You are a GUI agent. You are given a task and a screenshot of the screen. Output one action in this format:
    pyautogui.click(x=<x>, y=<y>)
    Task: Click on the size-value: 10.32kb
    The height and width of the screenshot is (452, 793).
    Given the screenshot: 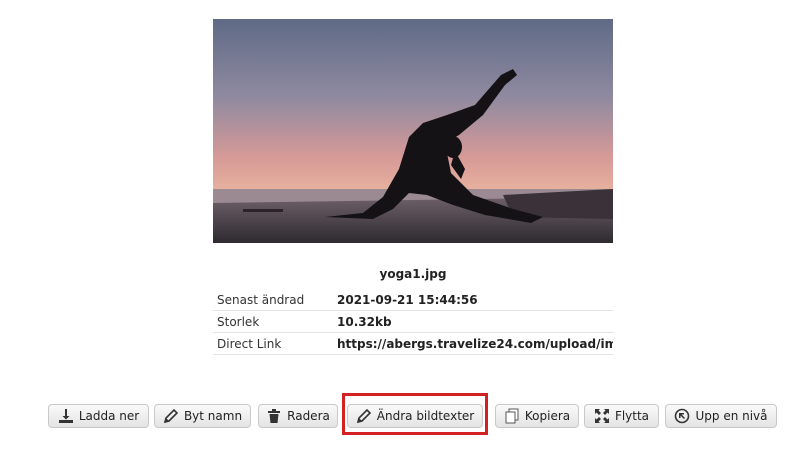 What is the action you would take?
    pyautogui.click(x=473, y=321)
    